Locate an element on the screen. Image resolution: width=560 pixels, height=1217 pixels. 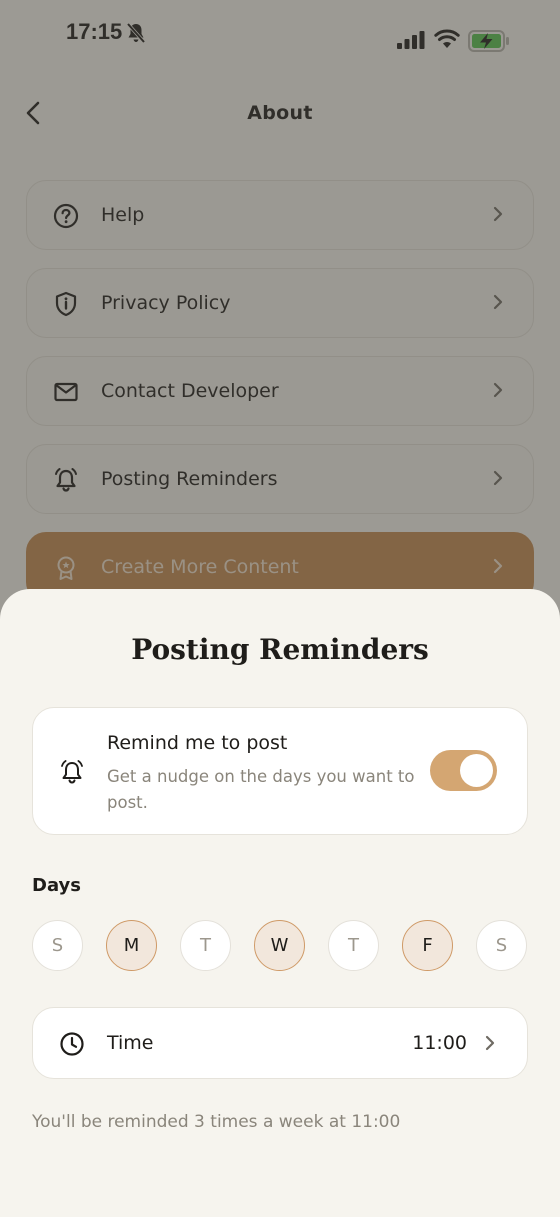
day-monday: M is located at coordinates (131, 945).